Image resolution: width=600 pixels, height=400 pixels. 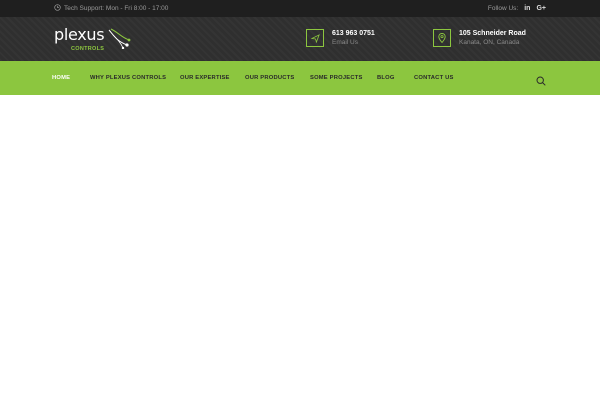 I want to click on nav-our-expertise: OUR EXPERTISE, so click(x=205, y=78).